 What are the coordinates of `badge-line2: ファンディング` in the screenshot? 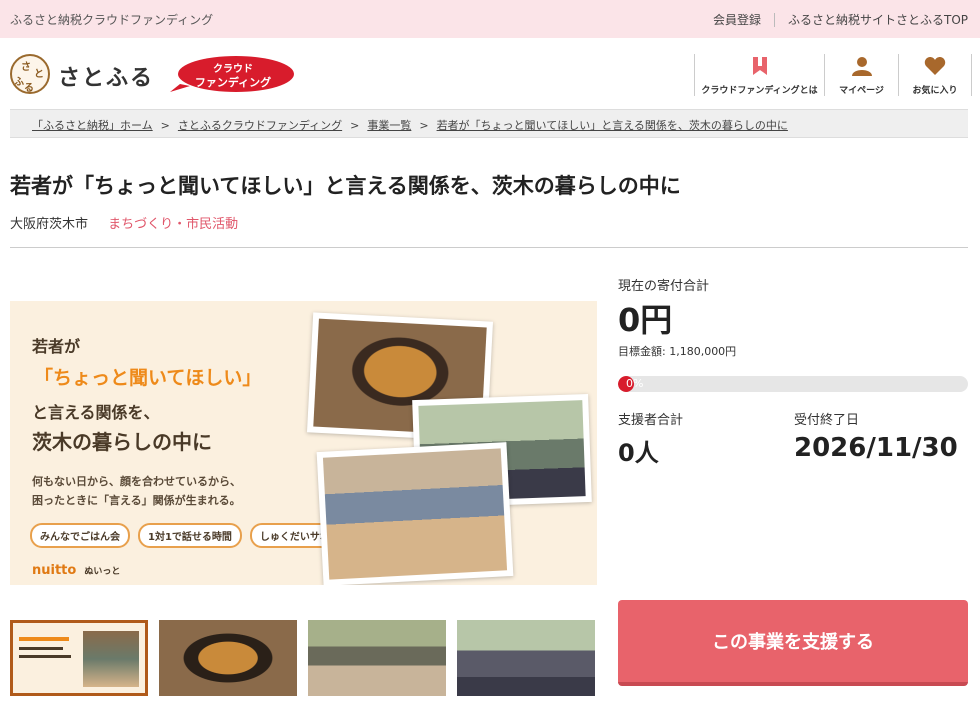 It's located at (233, 82).